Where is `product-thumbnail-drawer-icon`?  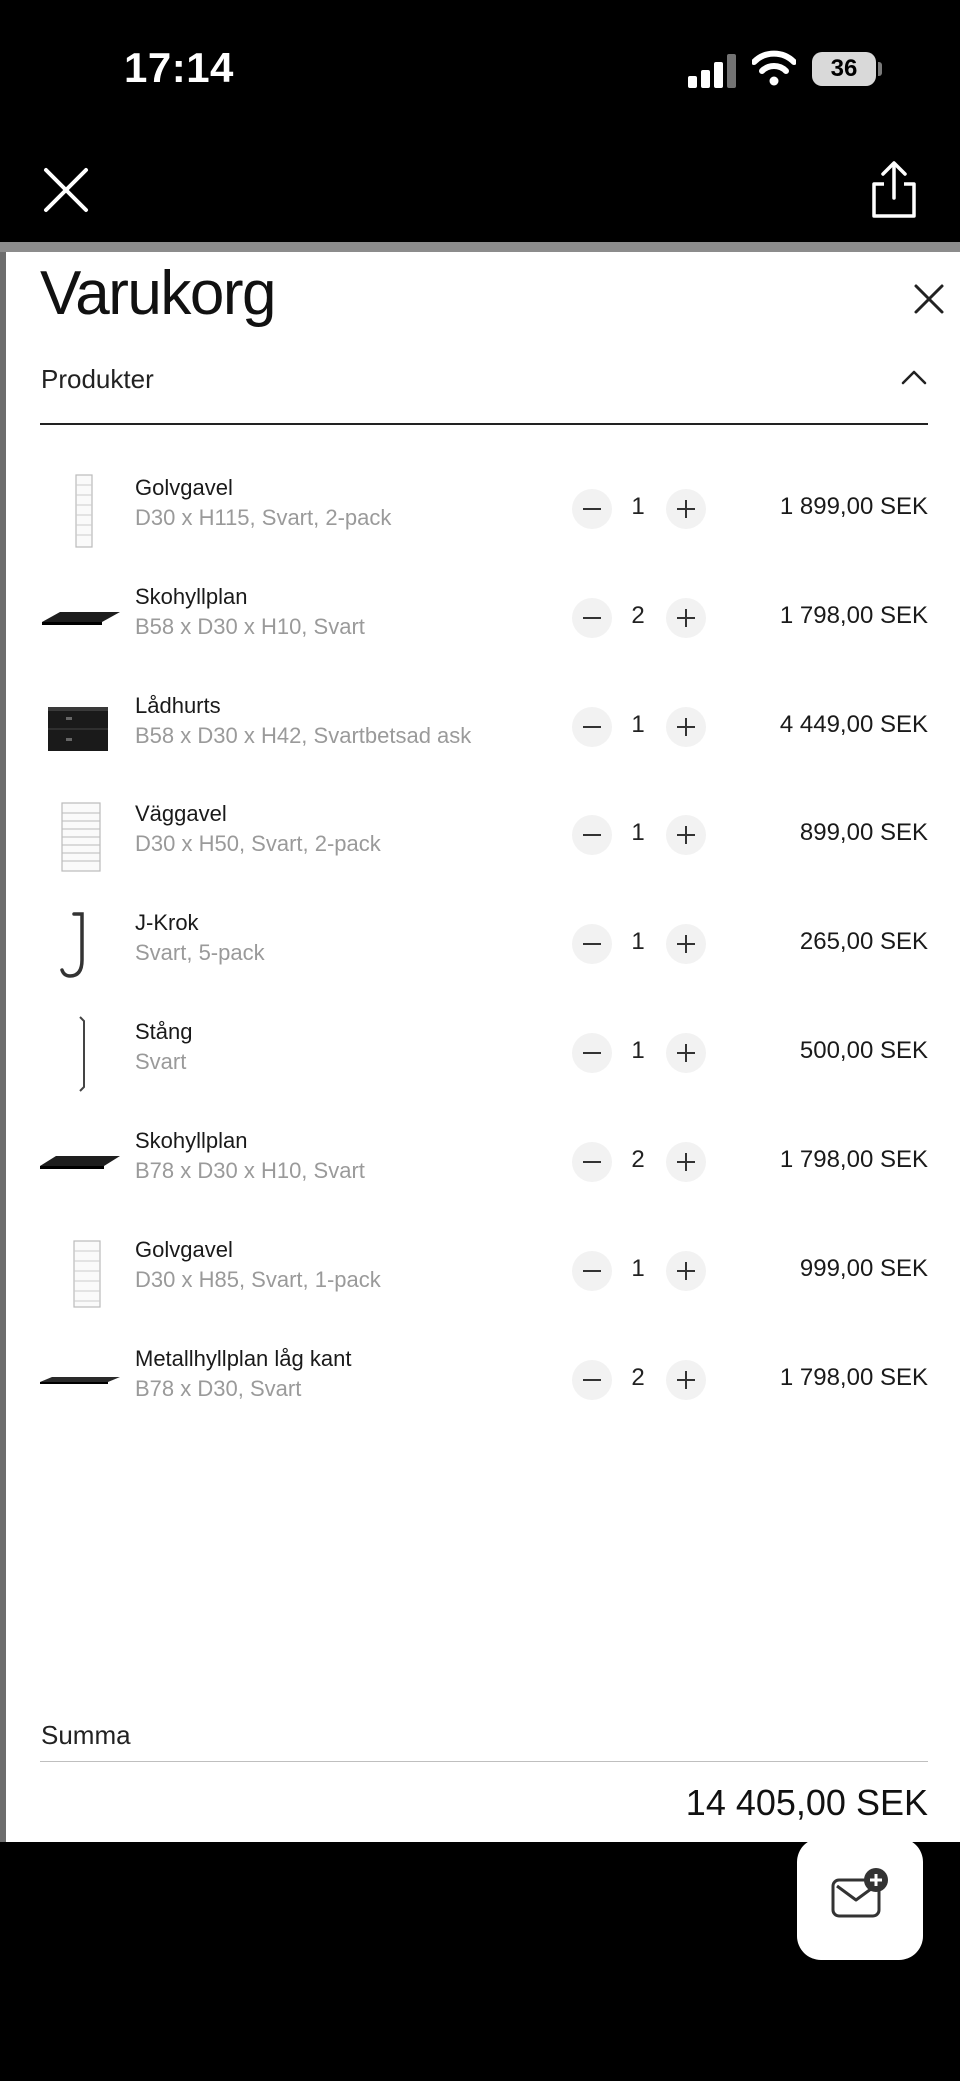
product-thumbnail-drawer-icon is located at coordinates (78, 729).